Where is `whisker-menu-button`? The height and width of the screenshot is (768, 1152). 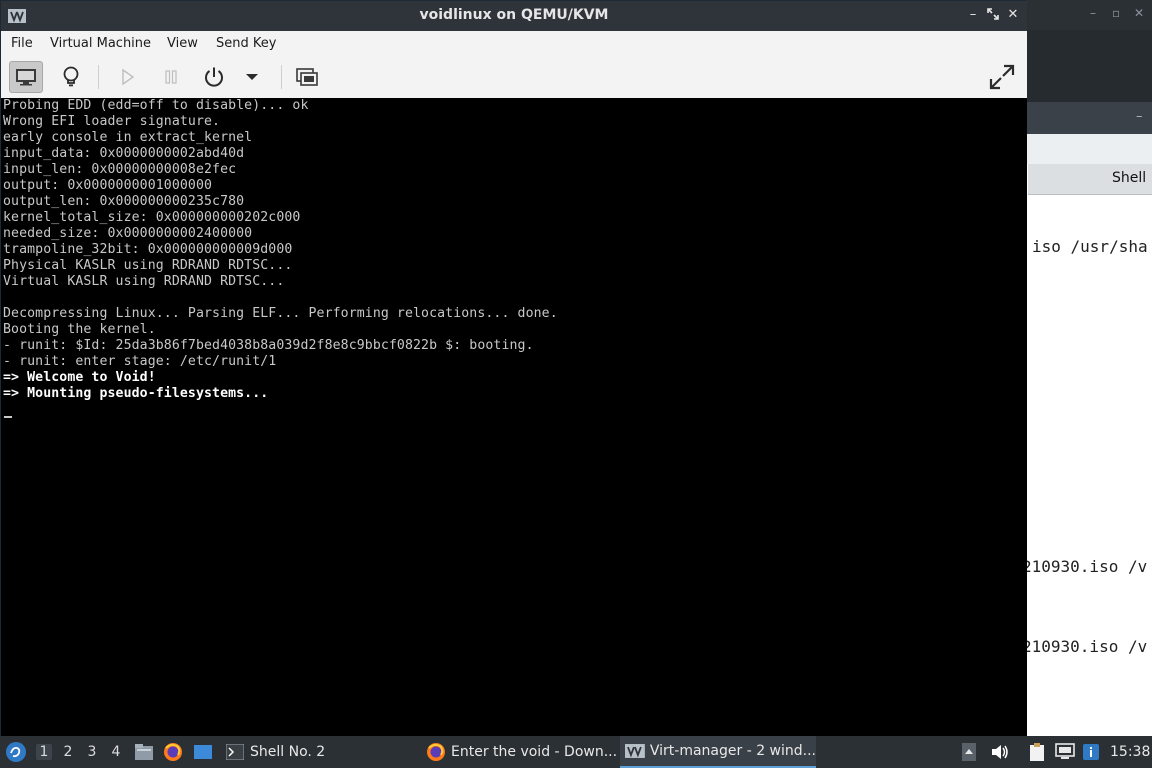 whisker-menu-button is located at coordinates (17, 752).